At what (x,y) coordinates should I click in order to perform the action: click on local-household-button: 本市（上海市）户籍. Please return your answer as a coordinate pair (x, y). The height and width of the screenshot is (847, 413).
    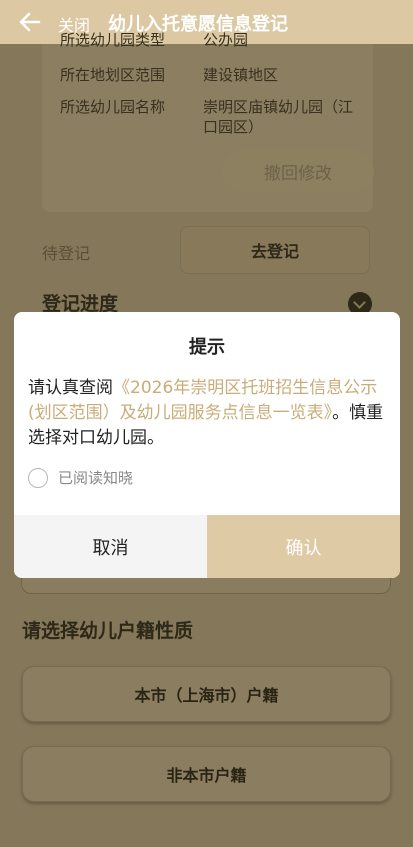
    Looking at the image, I should click on (206, 694).